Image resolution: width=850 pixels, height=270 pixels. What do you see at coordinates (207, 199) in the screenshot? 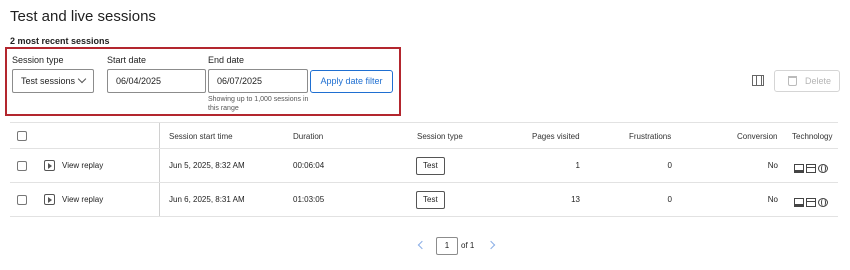
I see `session-start-cell: Jun 6, 2025, 8:31 AM` at bounding box center [207, 199].